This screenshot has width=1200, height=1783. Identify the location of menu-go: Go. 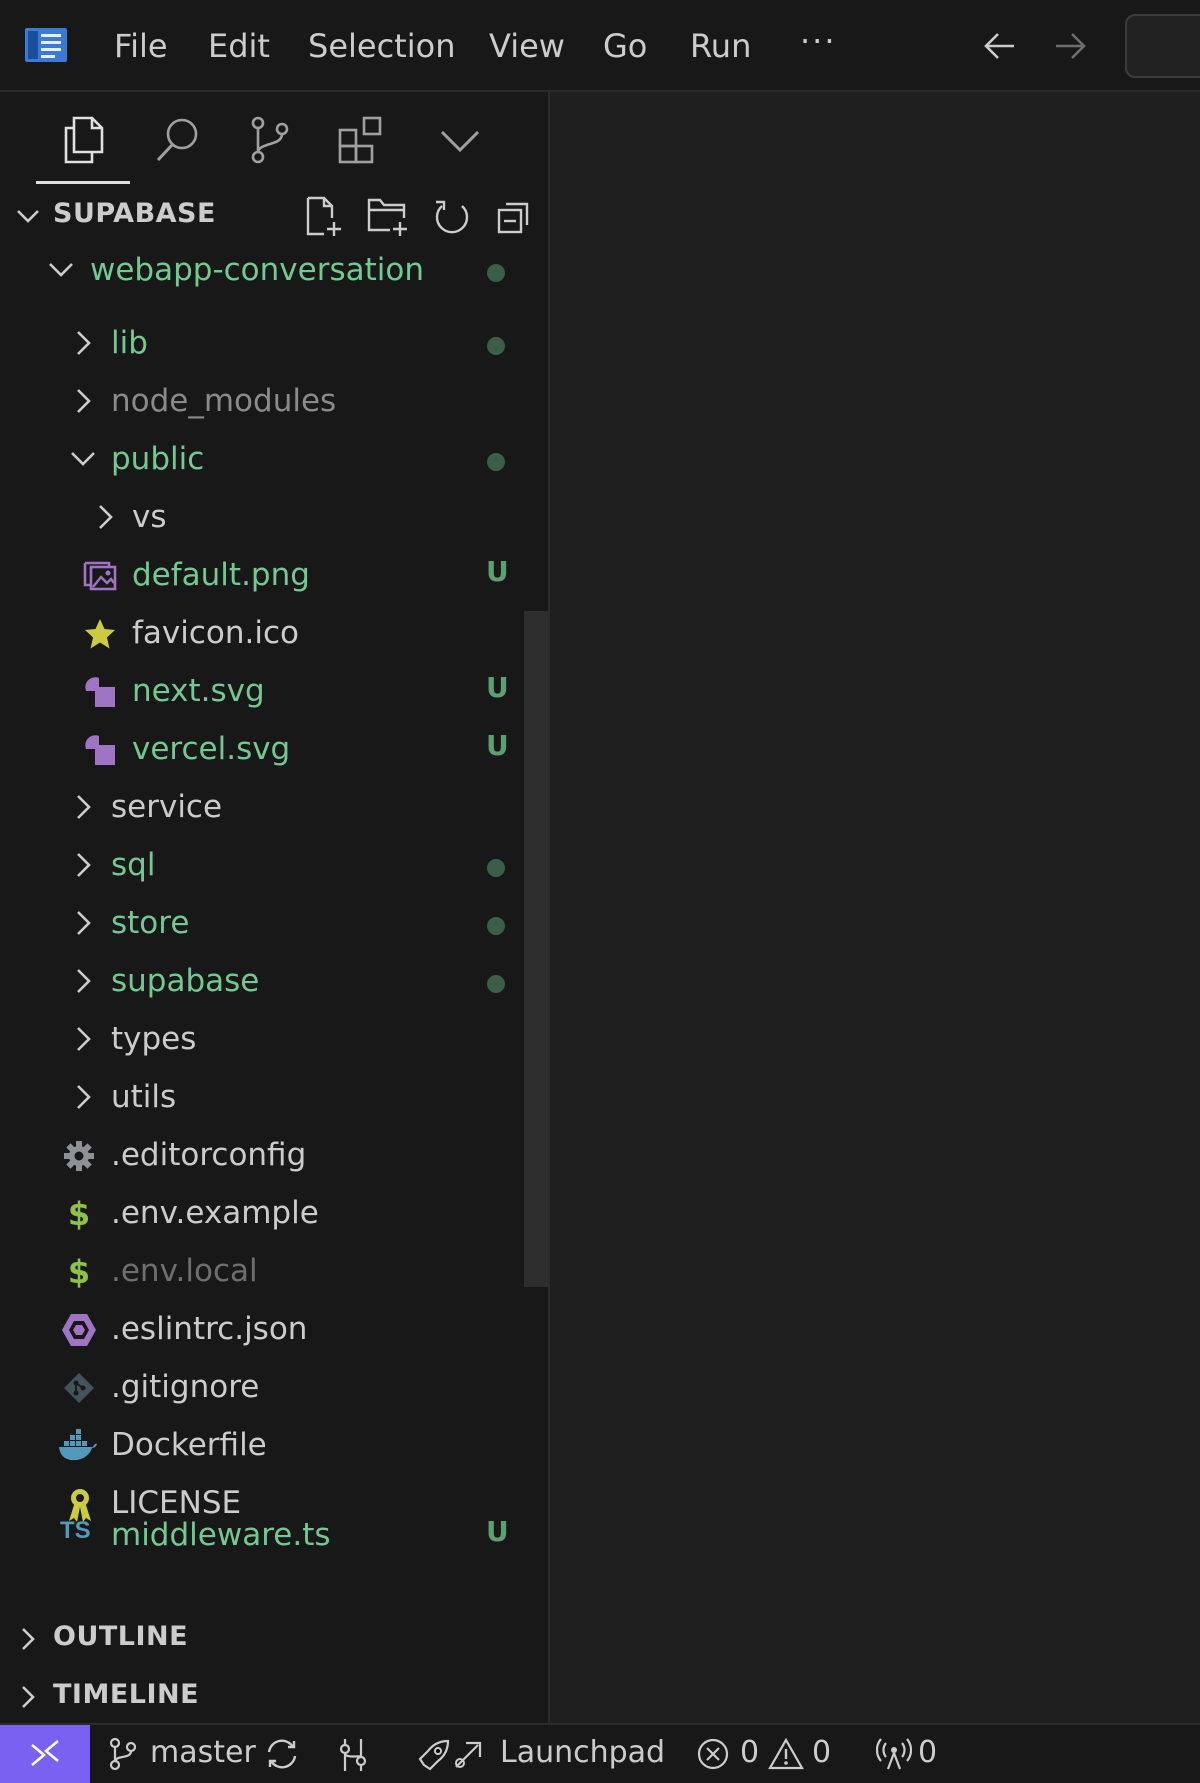
(625, 46).